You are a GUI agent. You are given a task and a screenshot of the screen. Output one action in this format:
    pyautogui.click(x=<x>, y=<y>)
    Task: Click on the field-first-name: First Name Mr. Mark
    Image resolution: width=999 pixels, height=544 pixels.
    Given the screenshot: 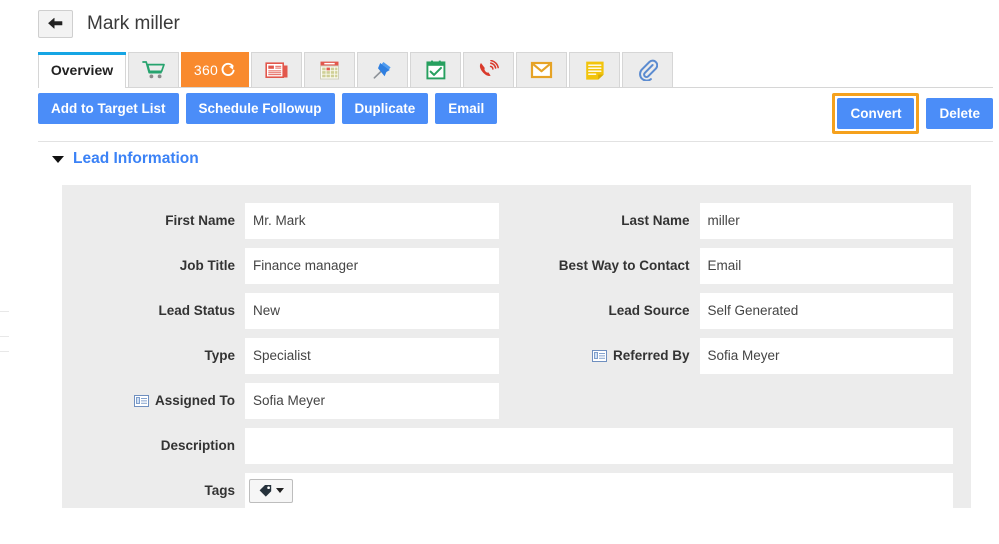 What is the action you would take?
    pyautogui.click(x=289, y=220)
    